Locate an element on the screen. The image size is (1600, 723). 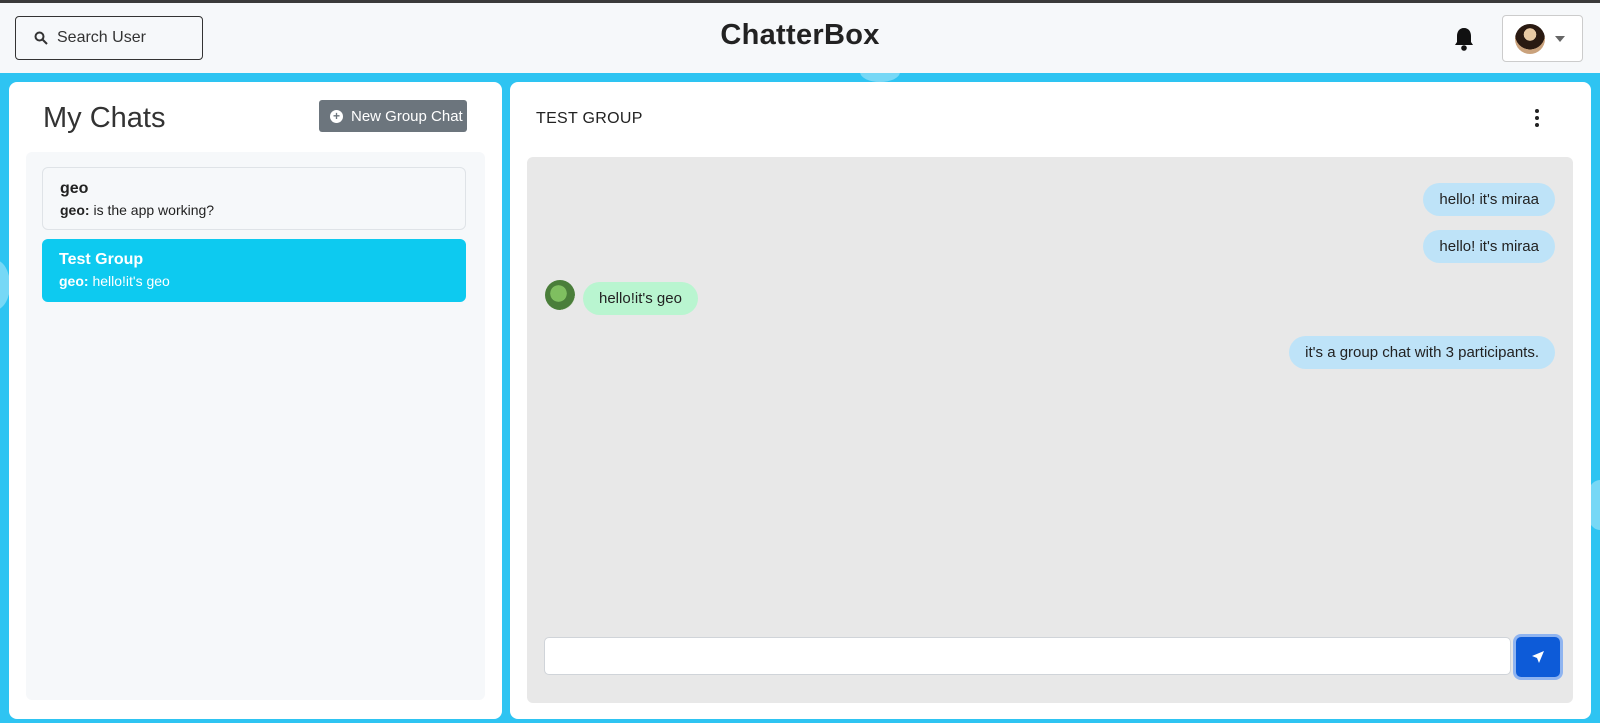
chat-list-item-selected: Test Group geo: hello!it's geo is located at coordinates (254, 270).